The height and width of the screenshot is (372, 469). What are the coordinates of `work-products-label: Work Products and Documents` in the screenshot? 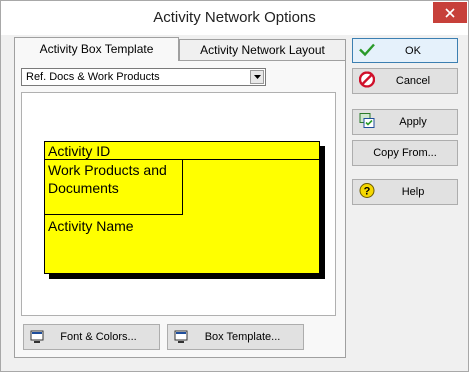 It's located at (107, 179).